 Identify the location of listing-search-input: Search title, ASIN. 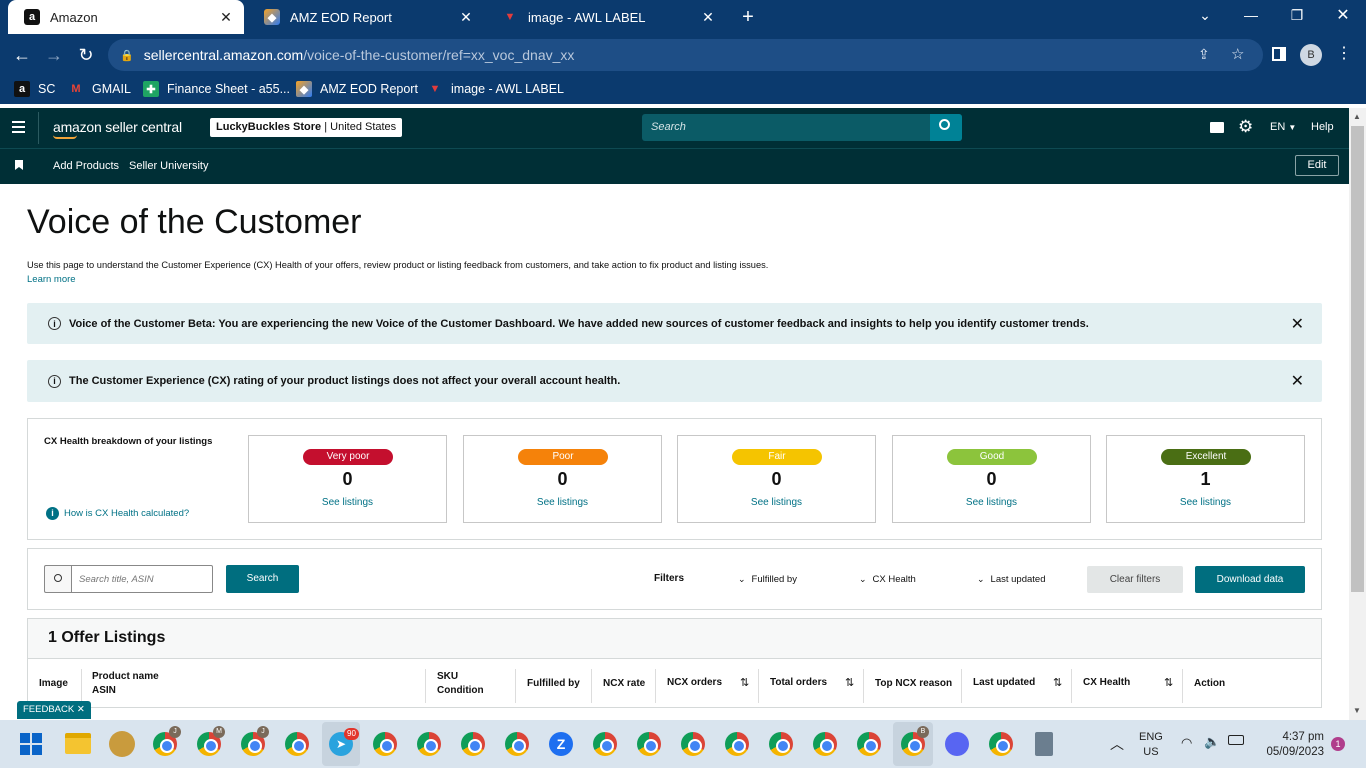
(142, 579).